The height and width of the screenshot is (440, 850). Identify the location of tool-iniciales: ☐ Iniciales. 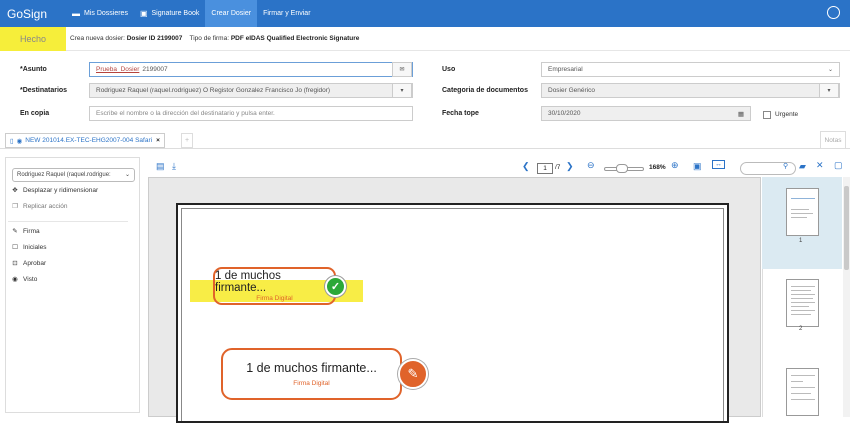
(29, 247).